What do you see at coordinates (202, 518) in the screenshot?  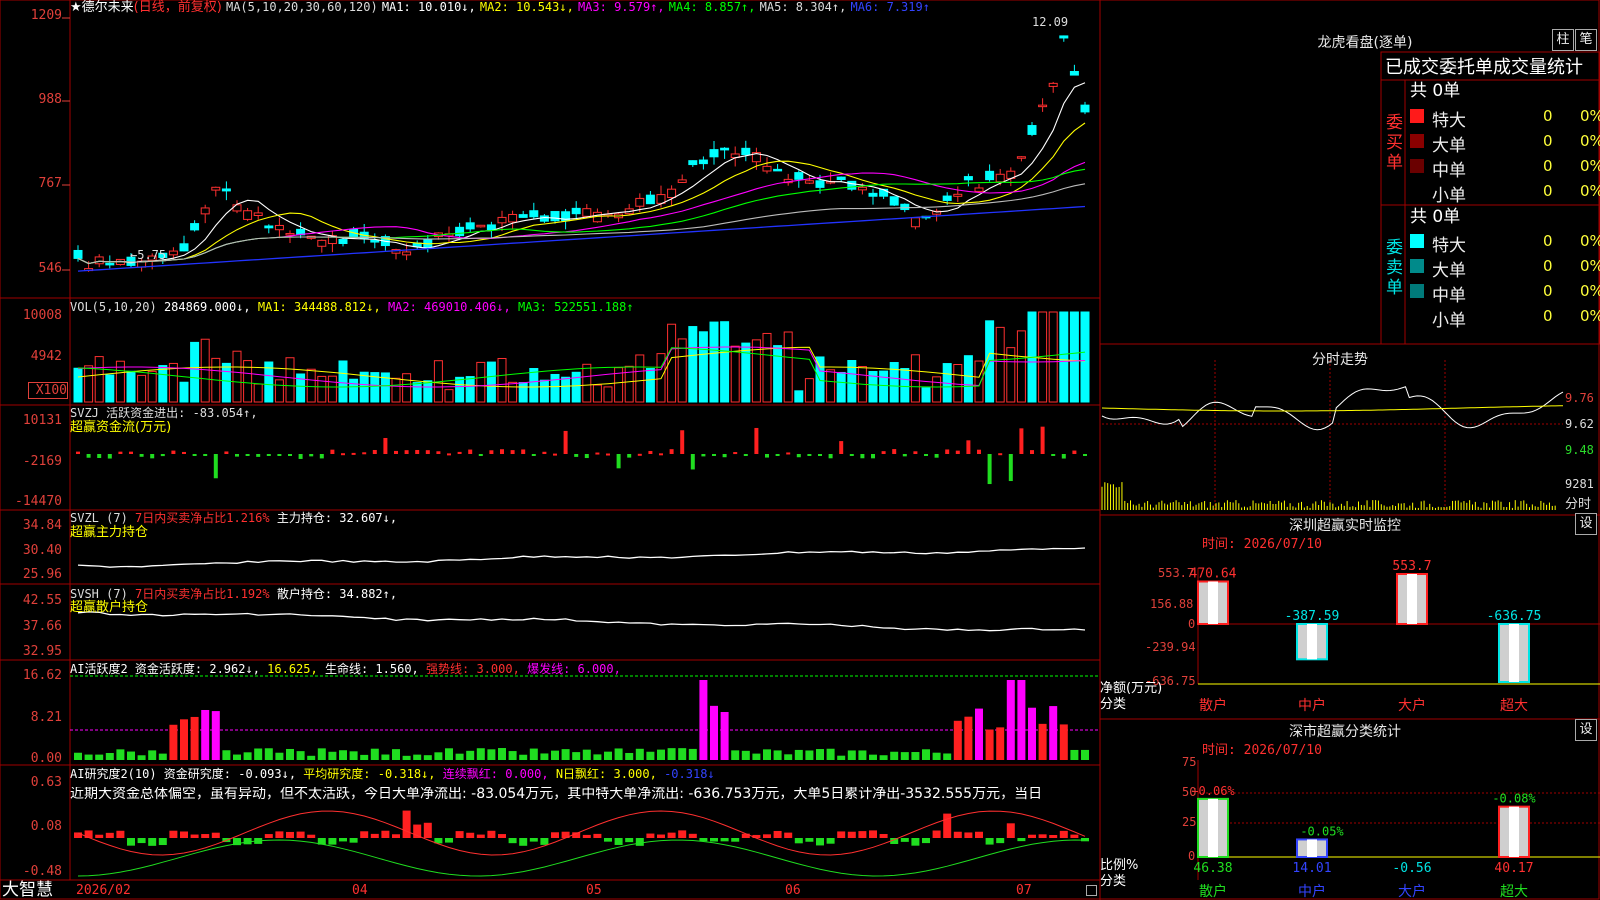 I see `svzl-ratio: 7日内买卖净占比1.216%` at bounding box center [202, 518].